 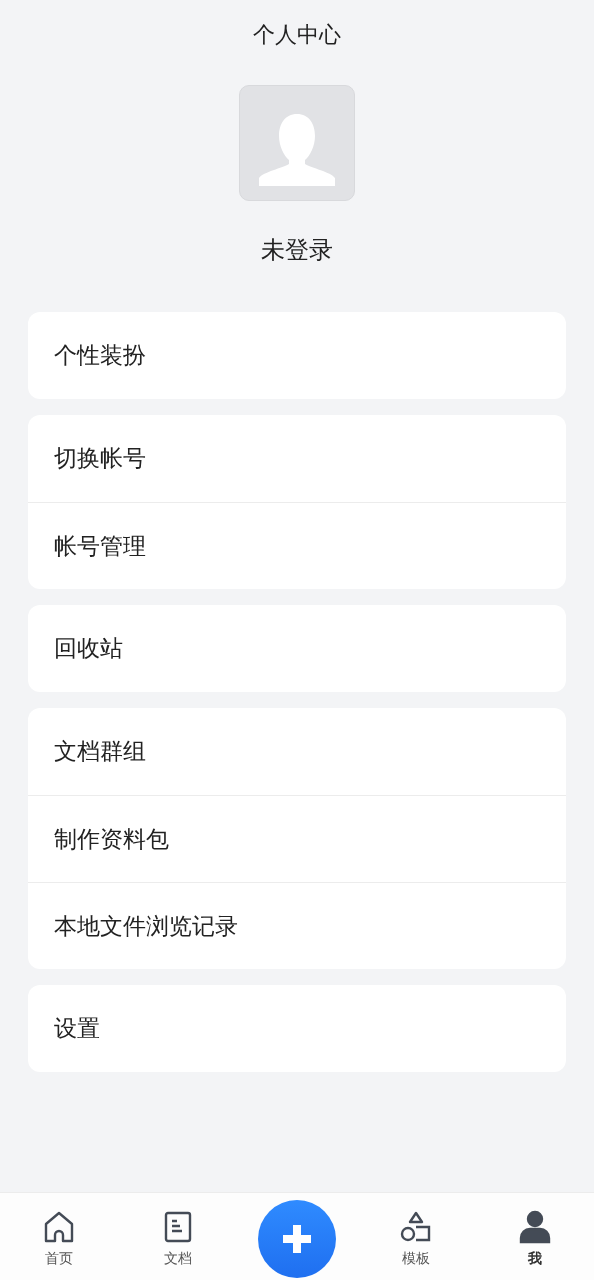 What do you see at coordinates (297, 35) in the screenshot?
I see `page-title: 个人中心` at bounding box center [297, 35].